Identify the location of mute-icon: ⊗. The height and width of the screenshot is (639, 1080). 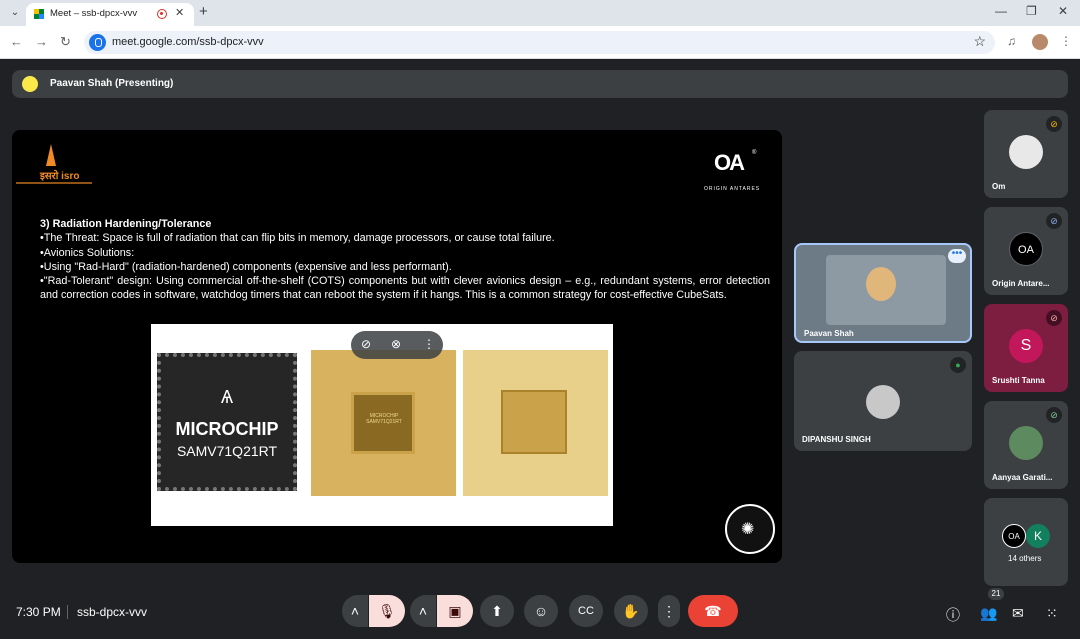
(396, 344).